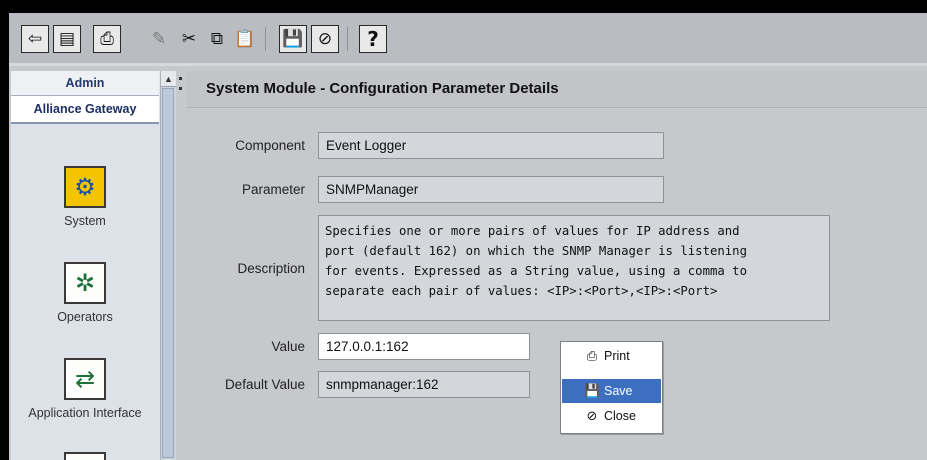 The image size is (927, 460). What do you see at coordinates (592, 391) in the screenshot?
I see `floppy-disk-icon: 💾` at bounding box center [592, 391].